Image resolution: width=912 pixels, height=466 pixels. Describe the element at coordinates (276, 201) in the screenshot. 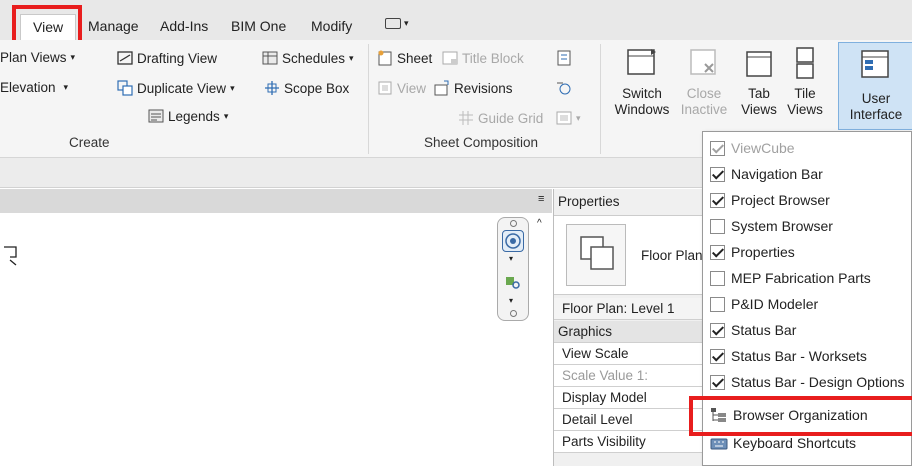

I see `view-title-bar: ≡` at that location.